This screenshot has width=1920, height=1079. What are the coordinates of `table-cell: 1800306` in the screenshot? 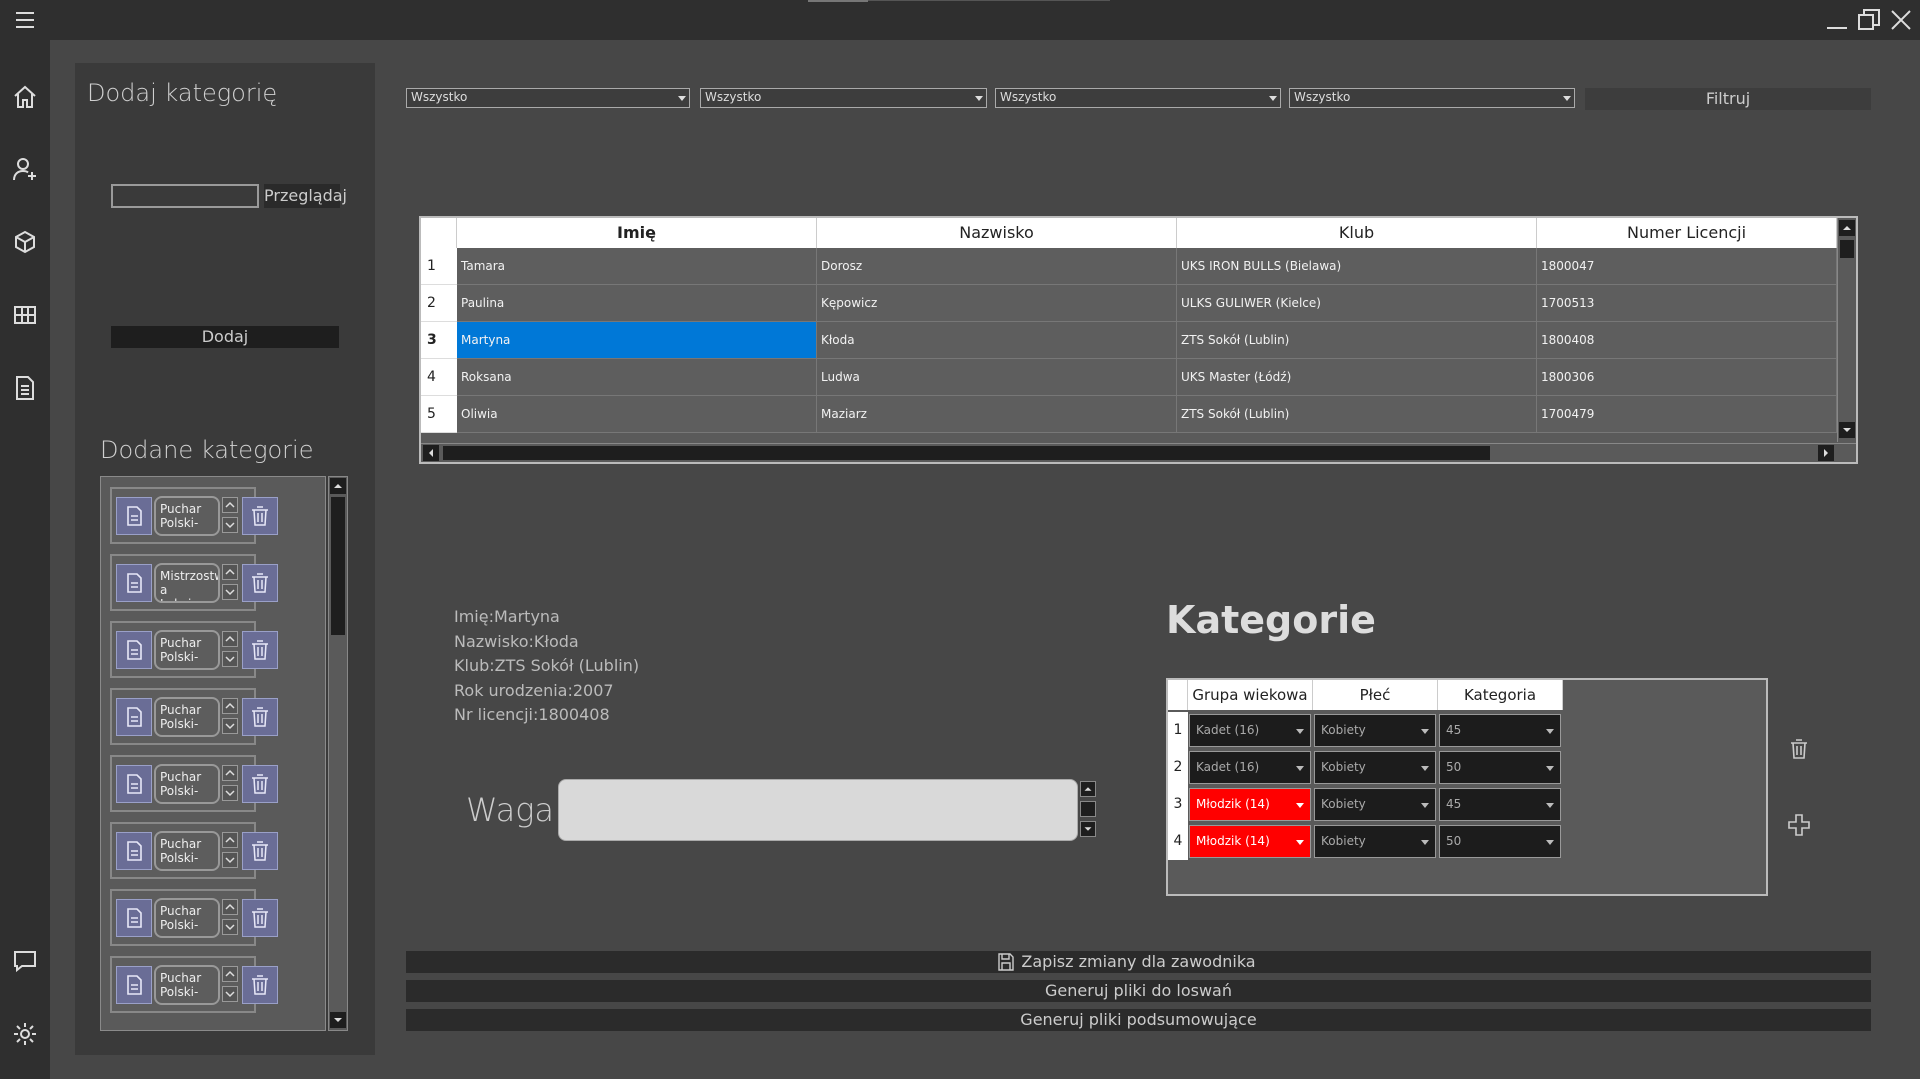 It's located at (1687, 377).